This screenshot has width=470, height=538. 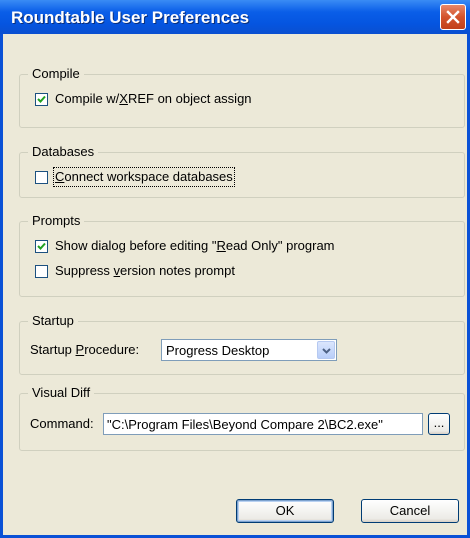 What do you see at coordinates (63, 152) in the screenshot?
I see `databases-group-label: Databases` at bounding box center [63, 152].